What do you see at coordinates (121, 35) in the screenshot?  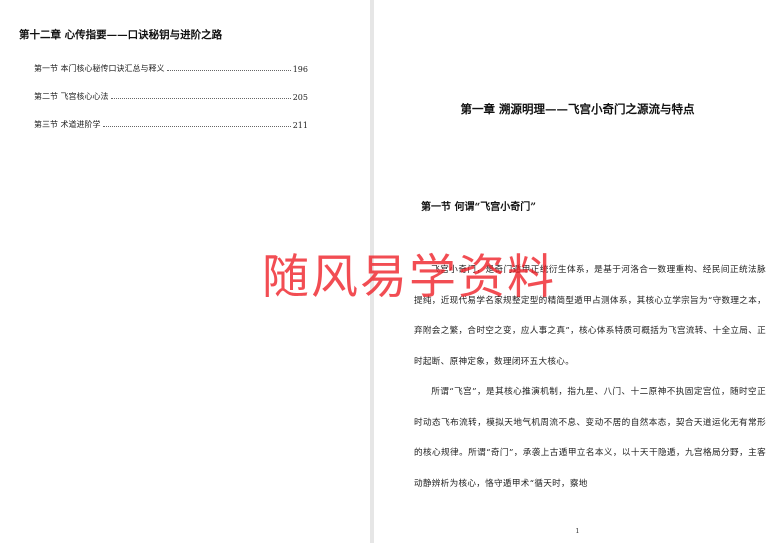 I see `toc-heading: 第十二章 心传指要——口诀秘钥与进阶之路` at bounding box center [121, 35].